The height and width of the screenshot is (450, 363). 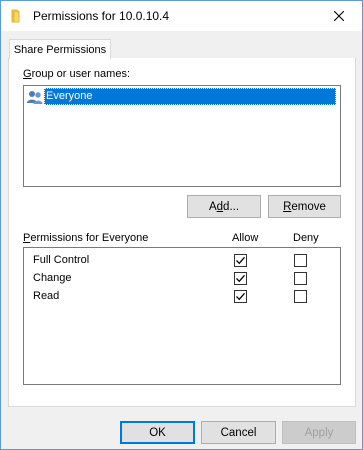 What do you see at coordinates (304, 206) in the screenshot?
I see `remove-button: Remove` at bounding box center [304, 206].